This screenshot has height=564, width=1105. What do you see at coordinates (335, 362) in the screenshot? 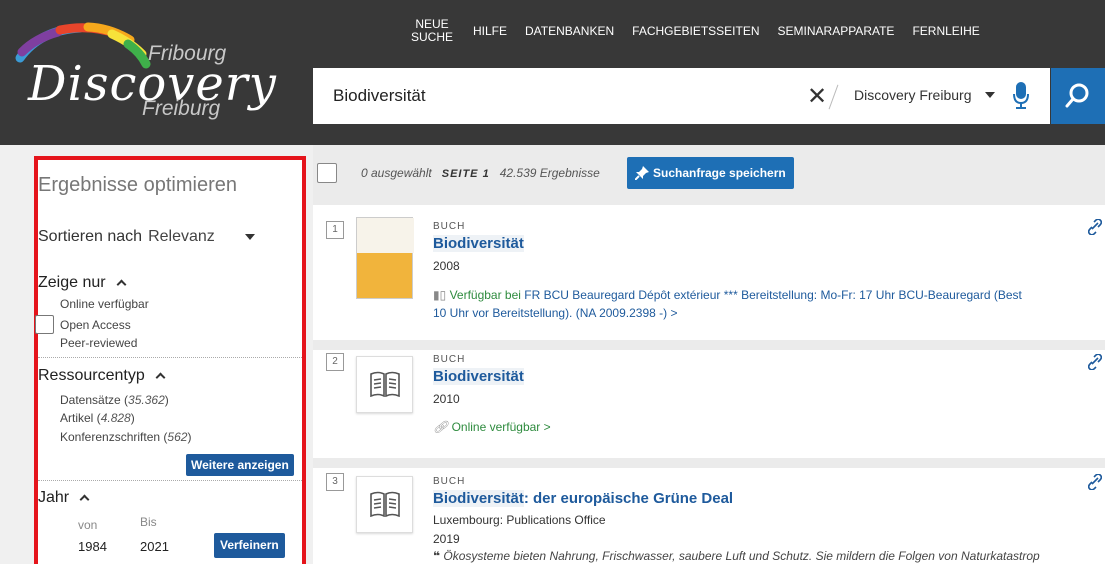
I see `result-number: 2` at bounding box center [335, 362].